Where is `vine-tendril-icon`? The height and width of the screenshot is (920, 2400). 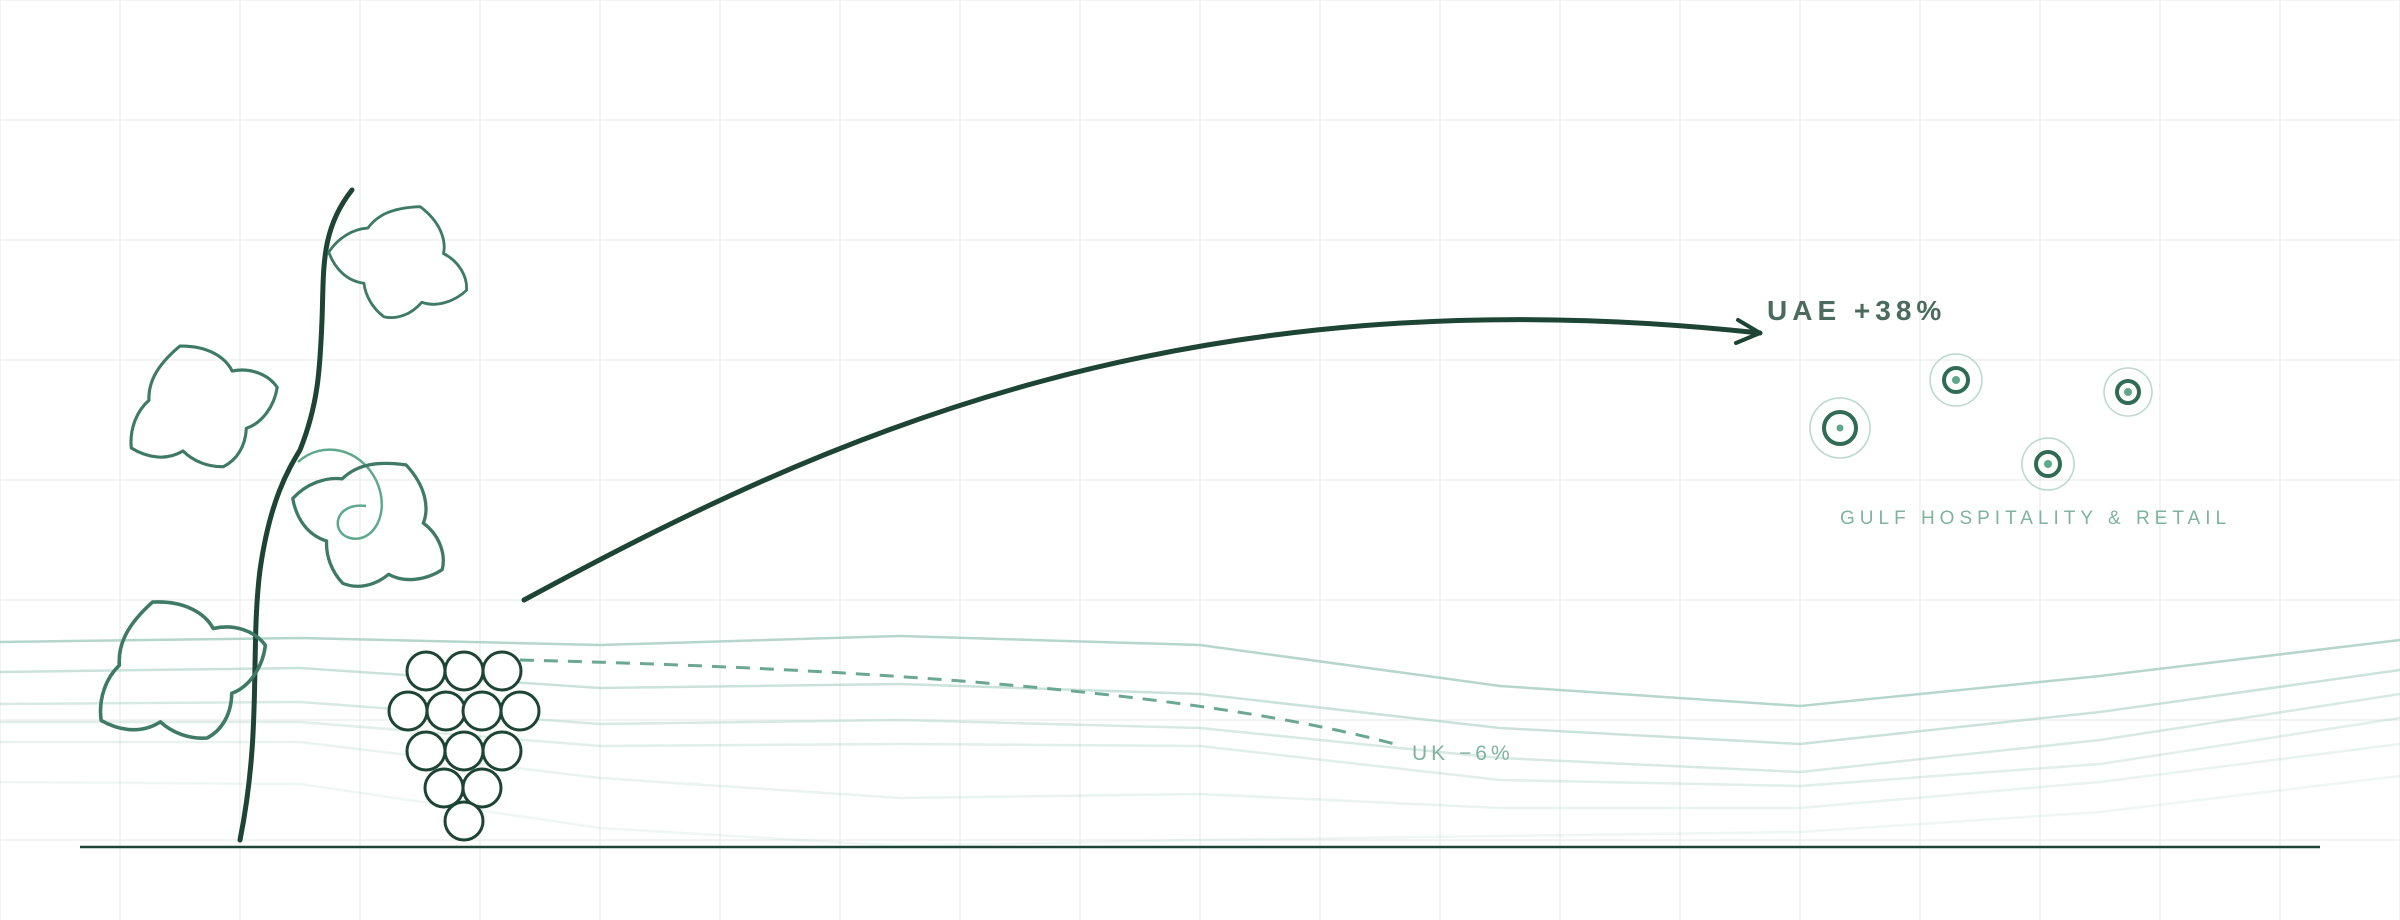 vine-tendril-icon is located at coordinates (340, 494).